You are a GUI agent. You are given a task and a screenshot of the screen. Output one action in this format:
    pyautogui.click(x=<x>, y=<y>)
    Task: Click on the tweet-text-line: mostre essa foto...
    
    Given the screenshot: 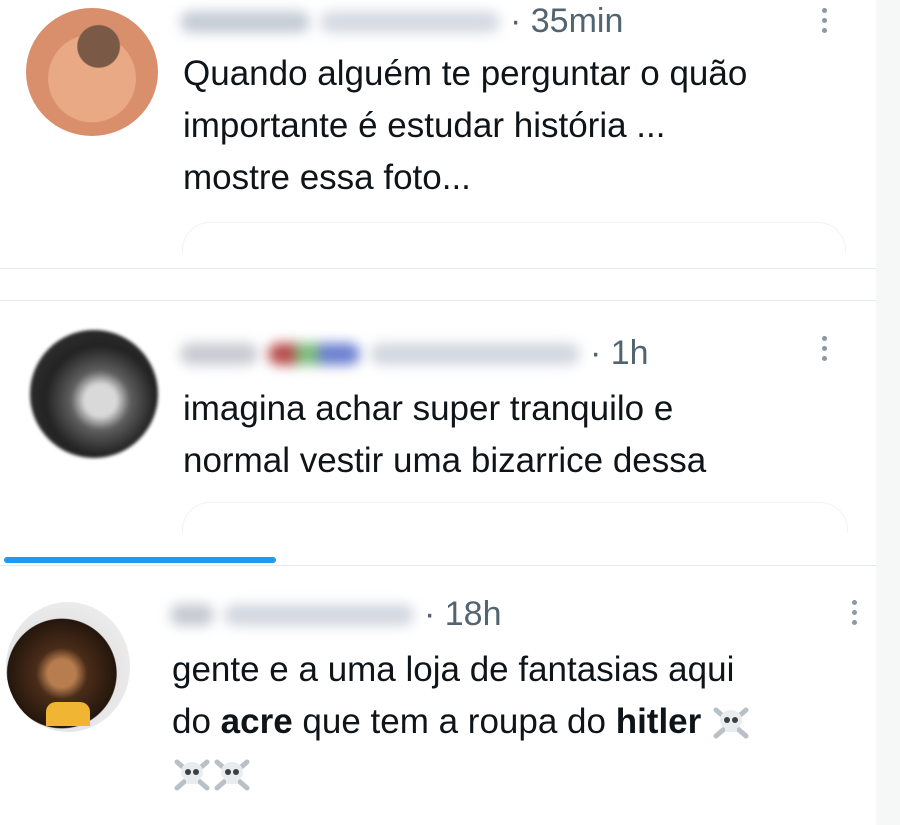 What is the action you would take?
    pyautogui.click(x=327, y=177)
    